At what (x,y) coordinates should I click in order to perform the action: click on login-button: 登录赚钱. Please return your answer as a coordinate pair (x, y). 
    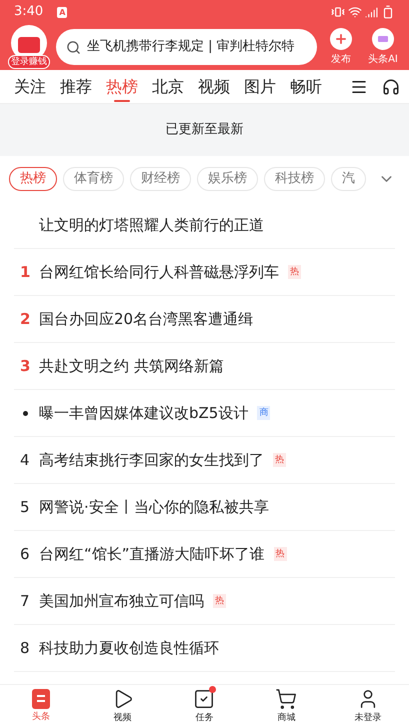
    Looking at the image, I should click on (29, 47).